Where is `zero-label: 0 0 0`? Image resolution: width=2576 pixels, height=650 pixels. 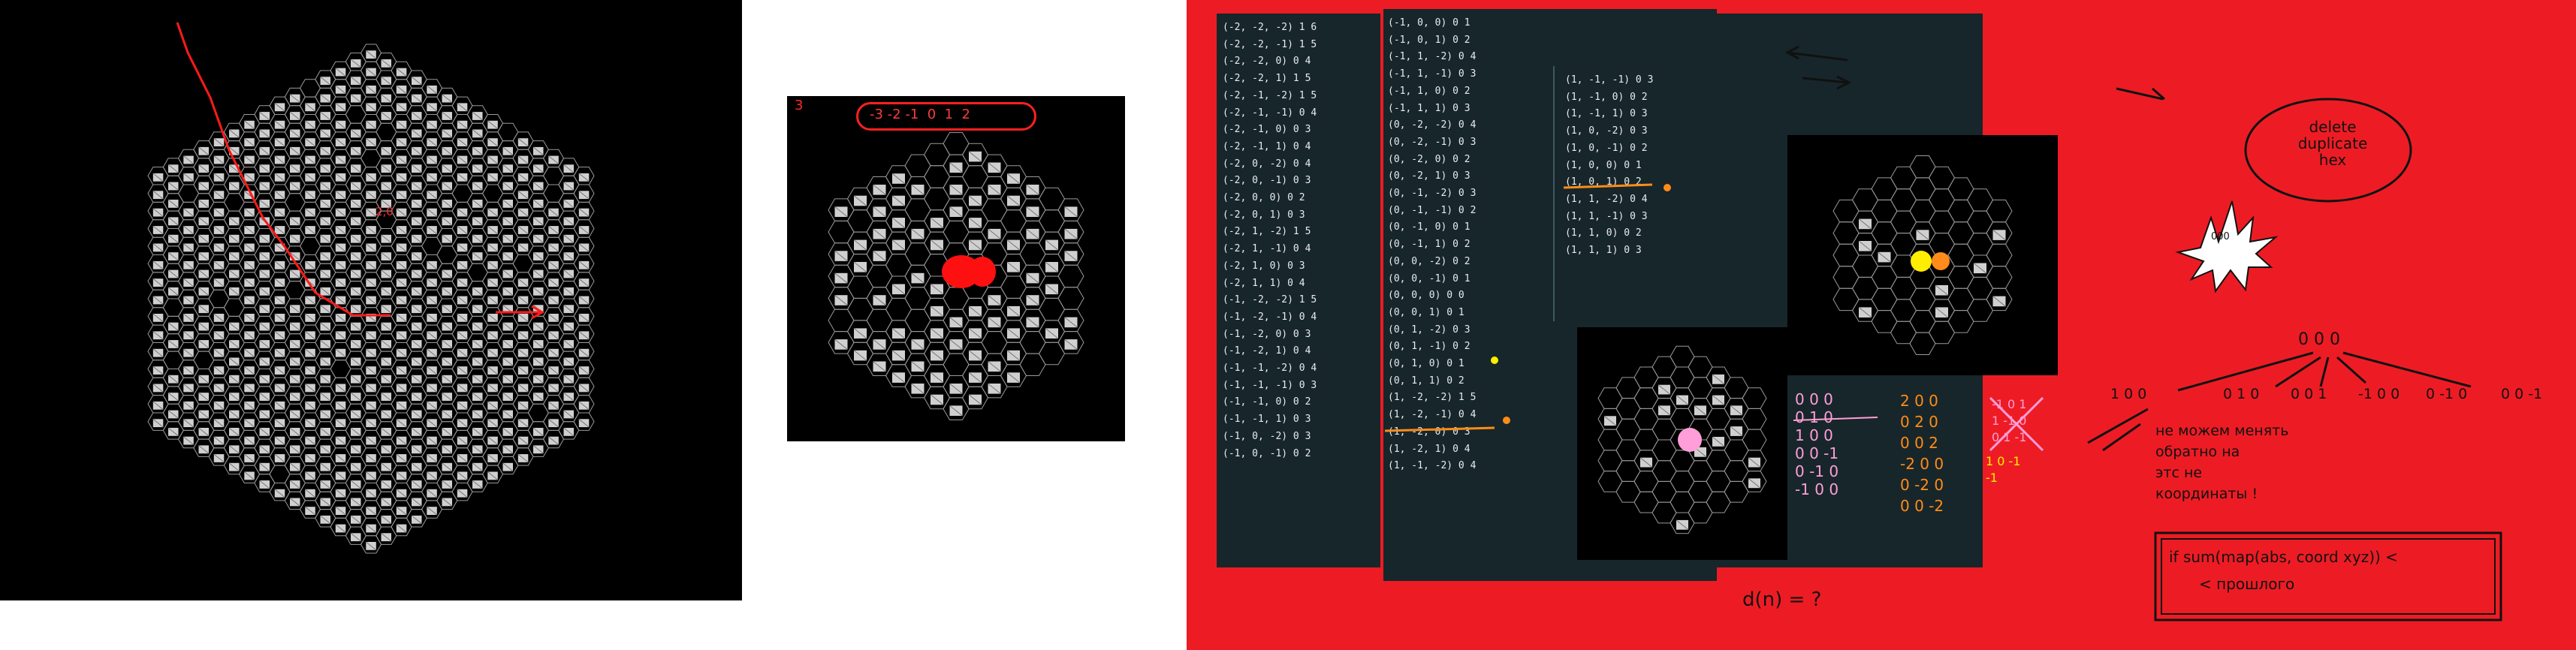 zero-label: 0 0 0 is located at coordinates (2319, 339).